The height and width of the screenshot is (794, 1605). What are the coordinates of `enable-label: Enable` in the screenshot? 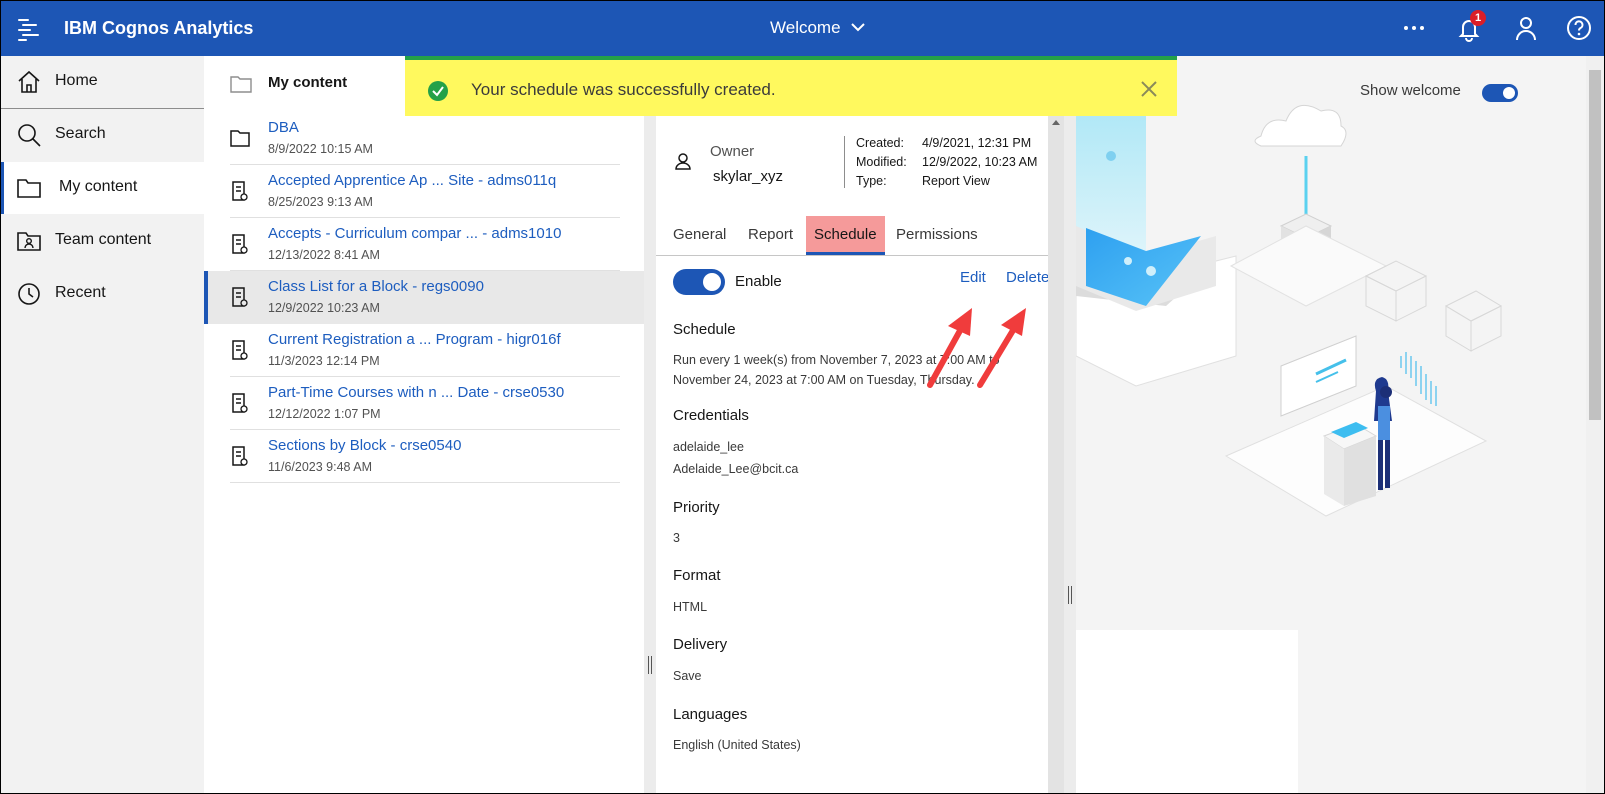 It's located at (758, 281).